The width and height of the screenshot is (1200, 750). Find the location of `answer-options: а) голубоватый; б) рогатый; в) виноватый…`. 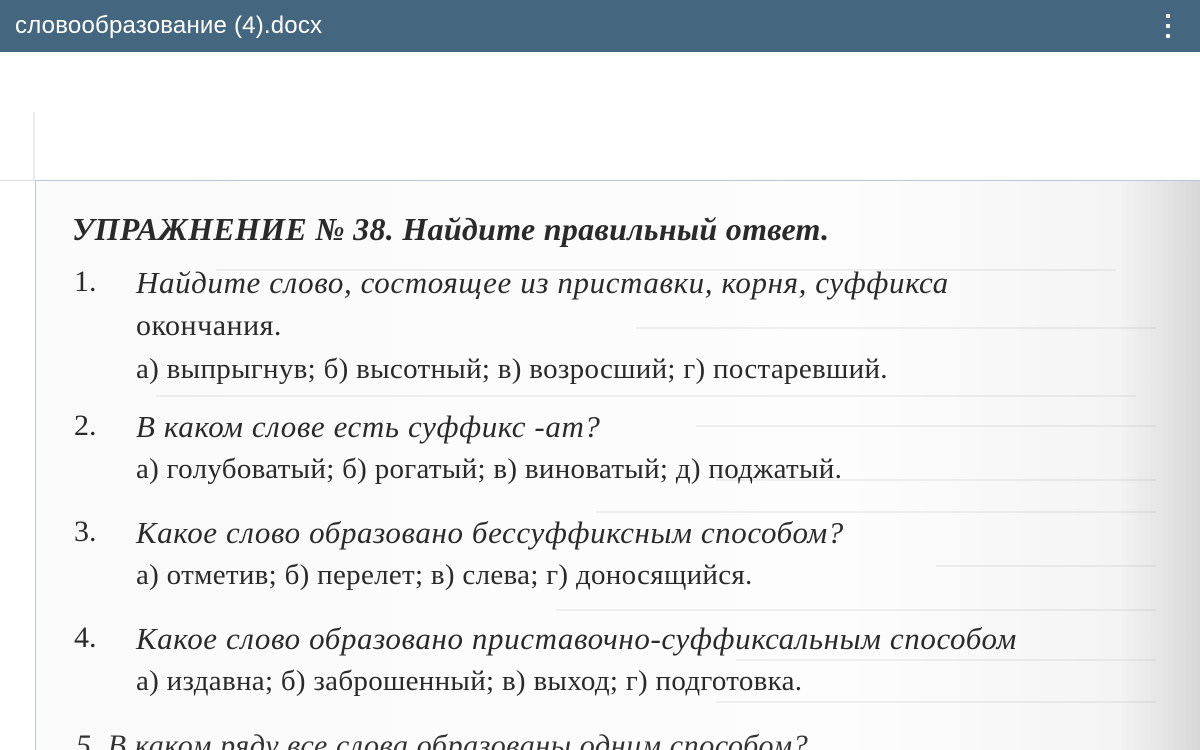

answer-options: а) голубоватый; б) рогатый; в) виноватый… is located at coordinates (489, 469).